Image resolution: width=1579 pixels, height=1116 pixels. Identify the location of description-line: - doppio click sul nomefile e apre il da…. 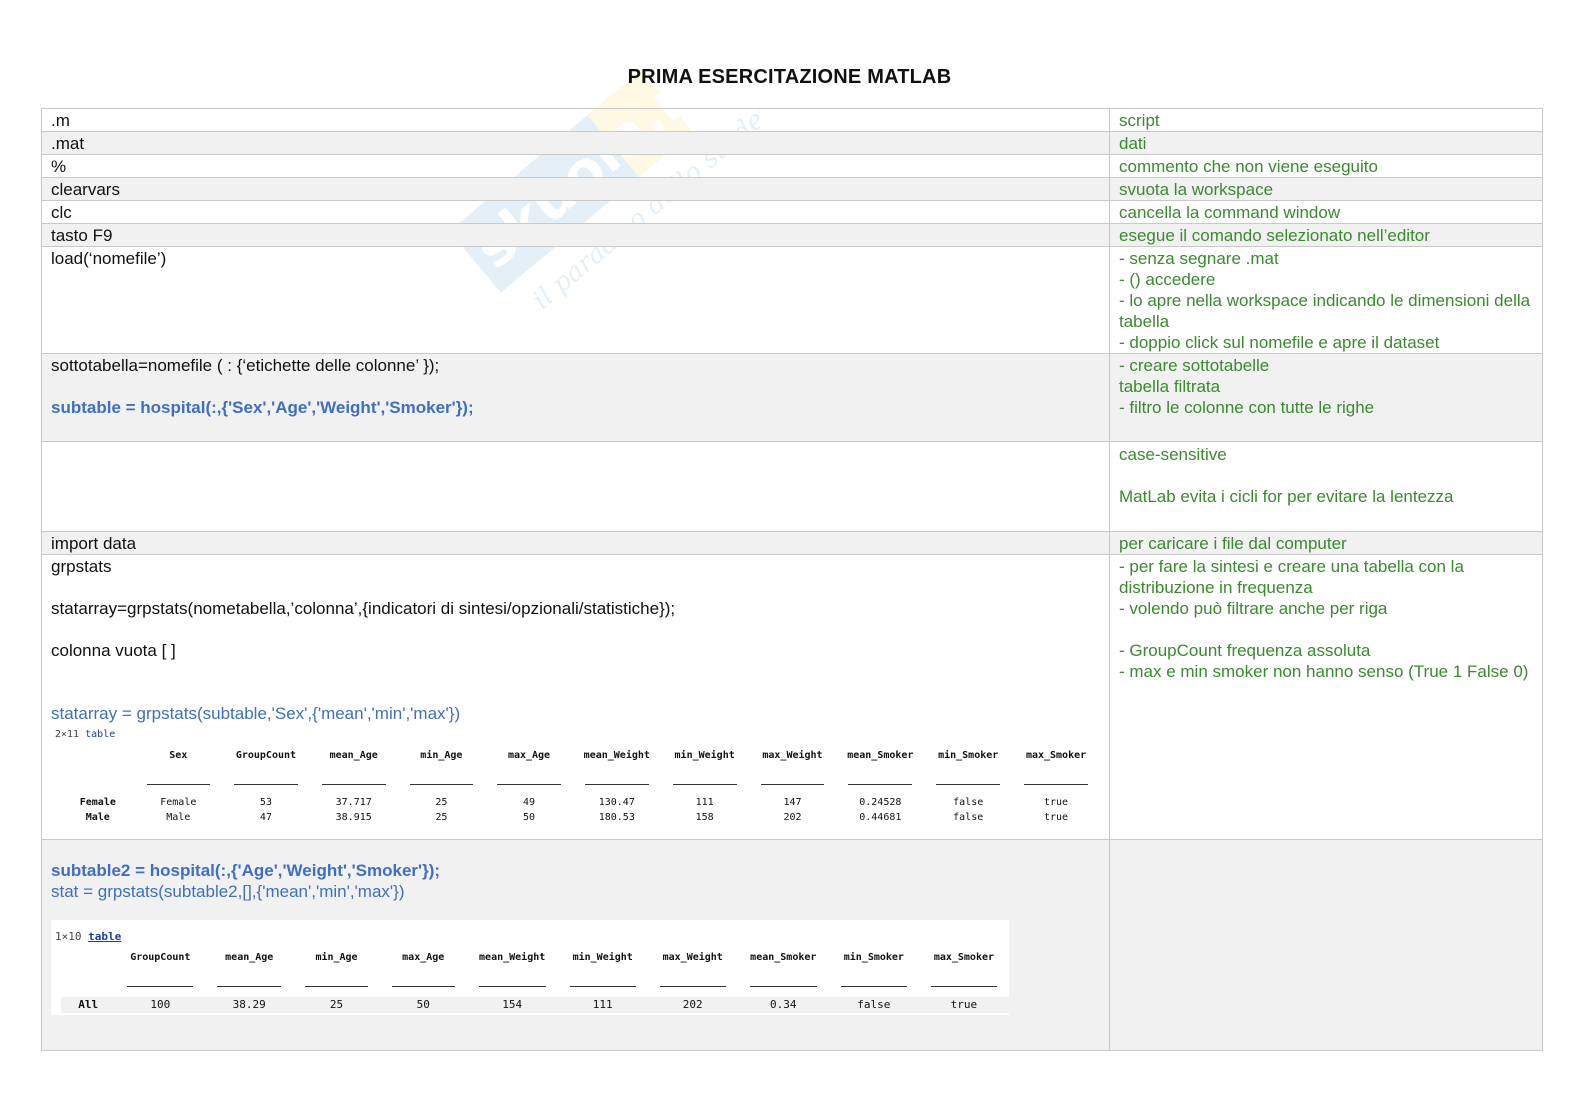
(1279, 342).